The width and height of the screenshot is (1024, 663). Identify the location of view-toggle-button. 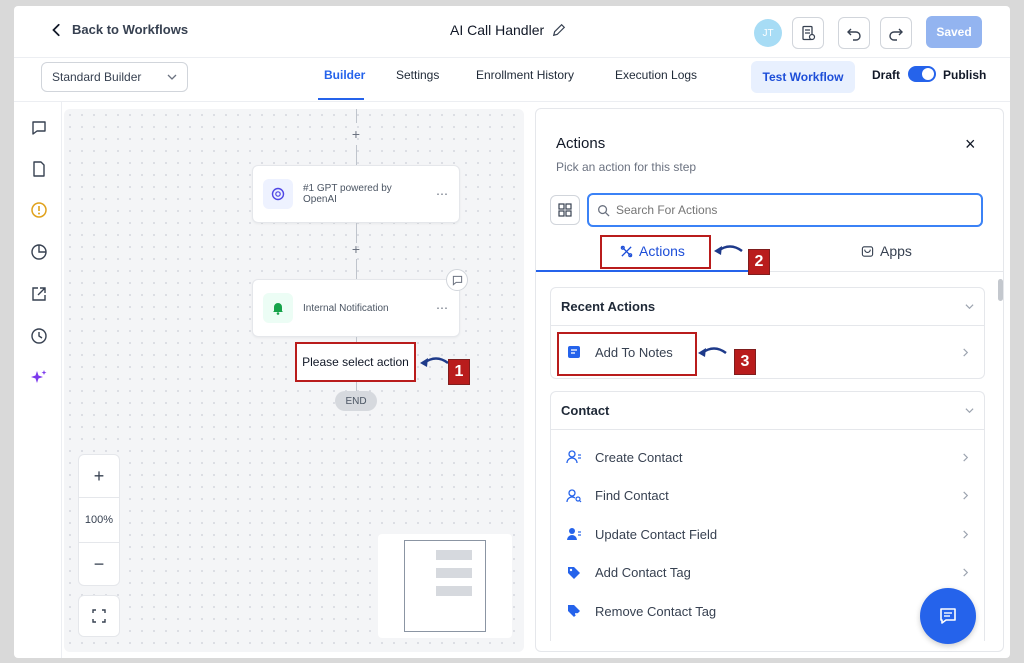
(565, 210).